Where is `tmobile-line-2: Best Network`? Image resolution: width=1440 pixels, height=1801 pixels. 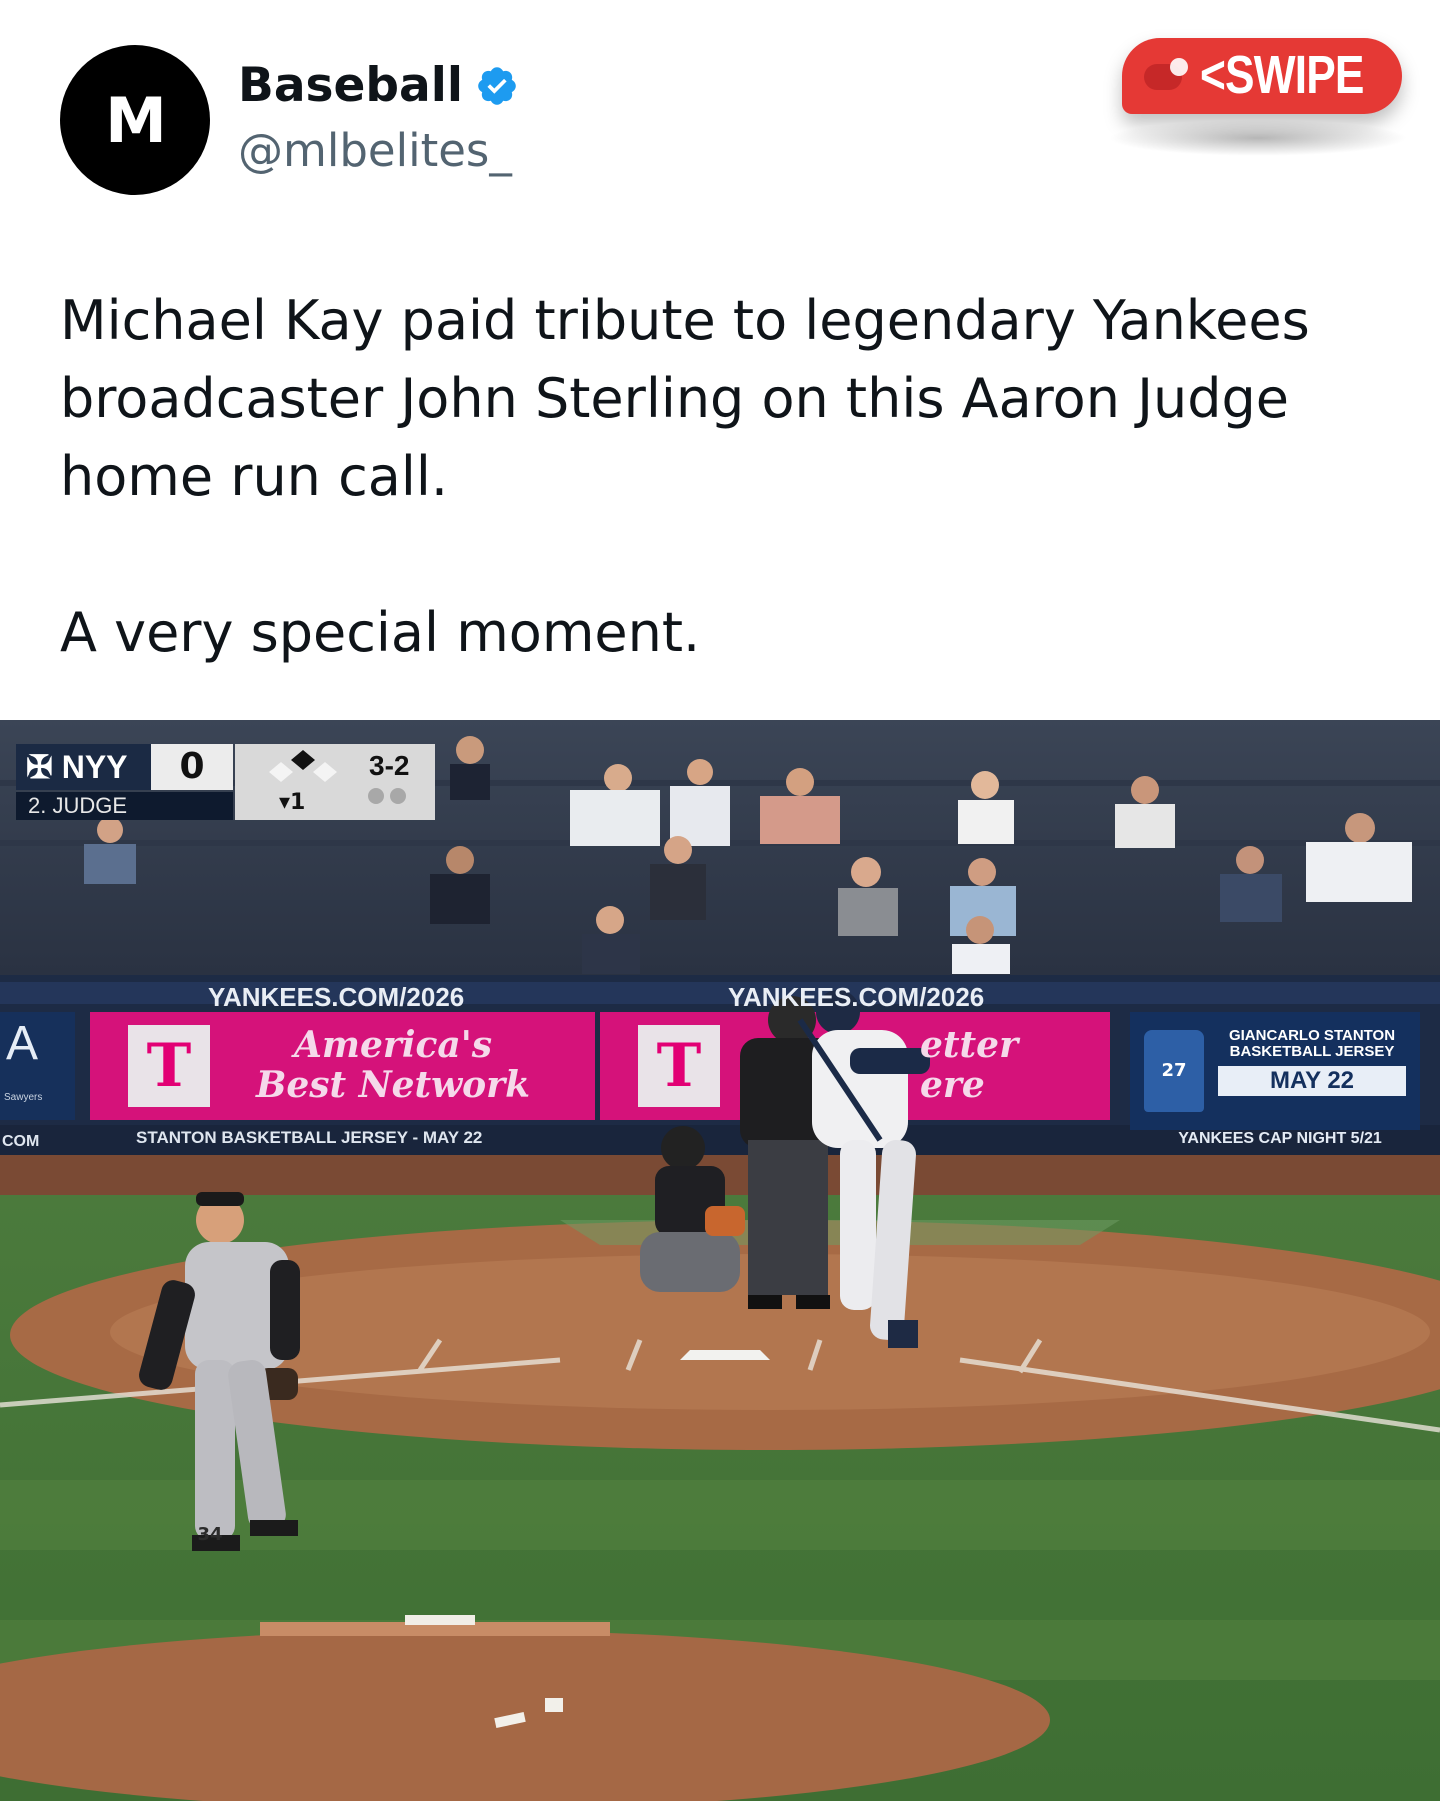
tmobile-line-2: Best Network is located at coordinates (393, 1085).